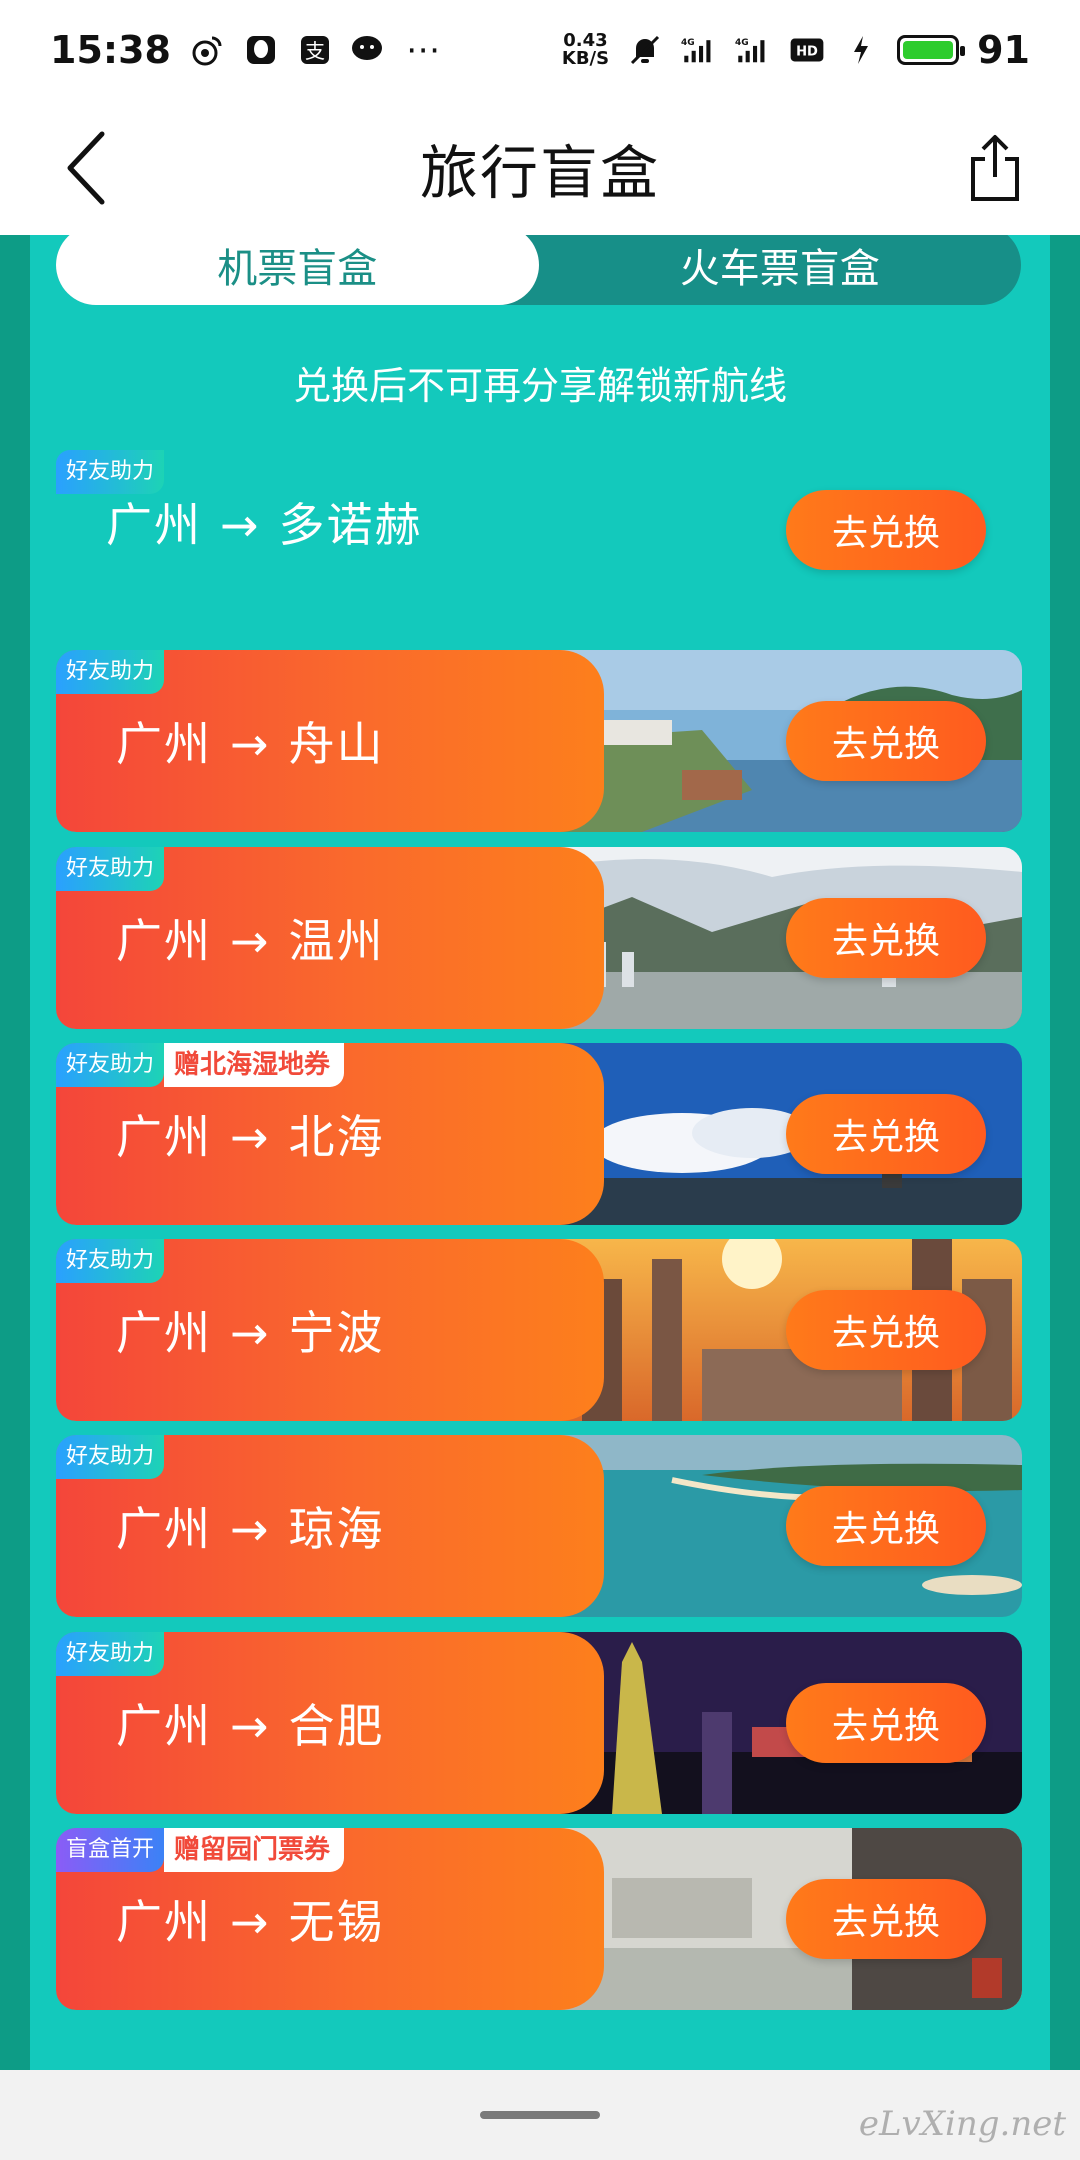 This screenshot has height=2160, width=1080. I want to click on app-header: 旅行盲盒, so click(540, 167).